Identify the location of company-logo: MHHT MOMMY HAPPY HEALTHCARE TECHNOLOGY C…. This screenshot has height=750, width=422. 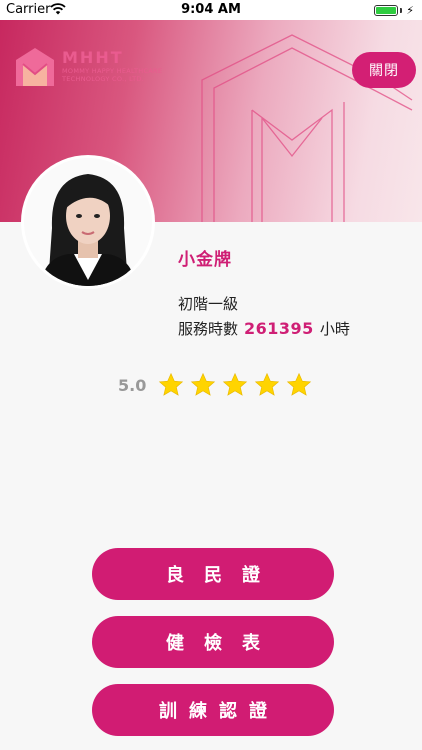
(88, 67).